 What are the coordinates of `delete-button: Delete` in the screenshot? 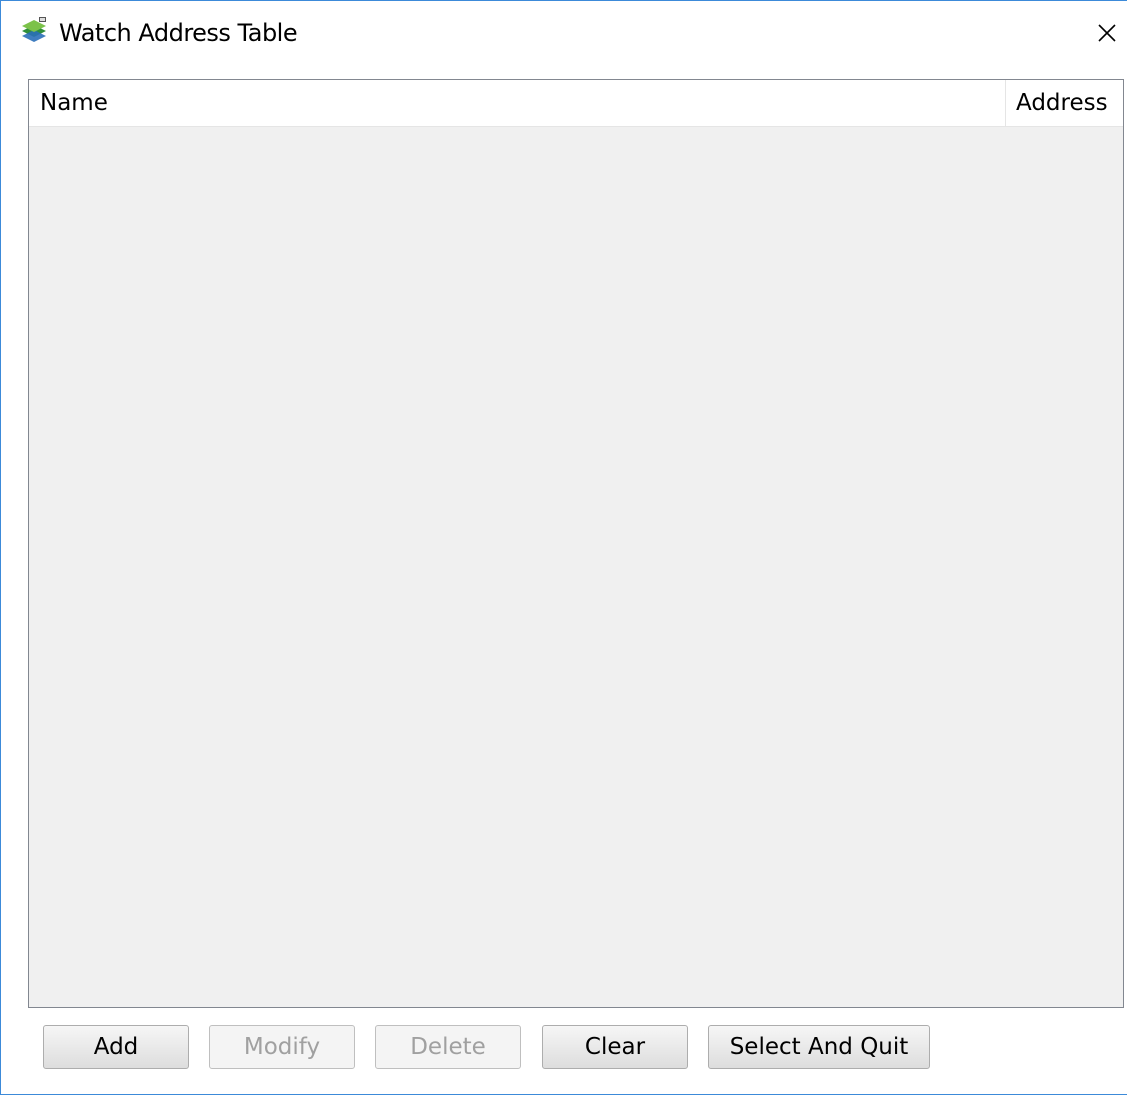 It's located at (448, 1047).